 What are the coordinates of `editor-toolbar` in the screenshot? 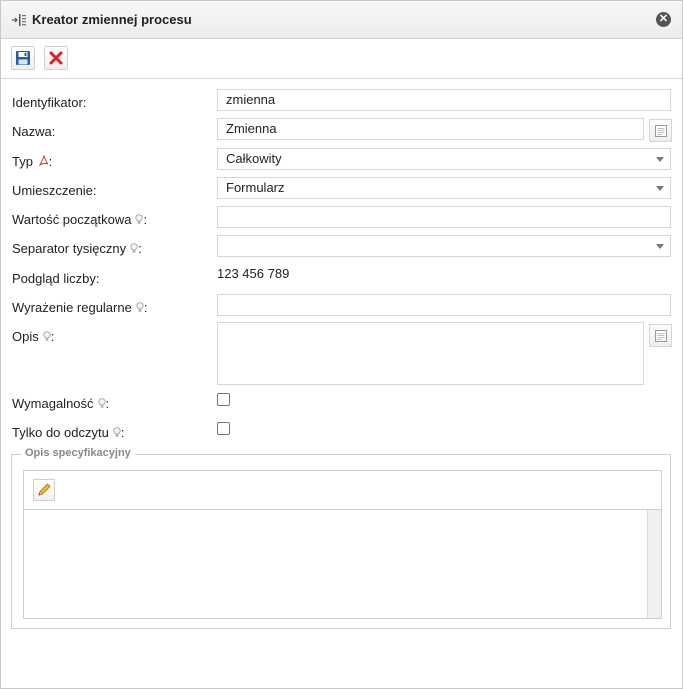 It's located at (342, 490).